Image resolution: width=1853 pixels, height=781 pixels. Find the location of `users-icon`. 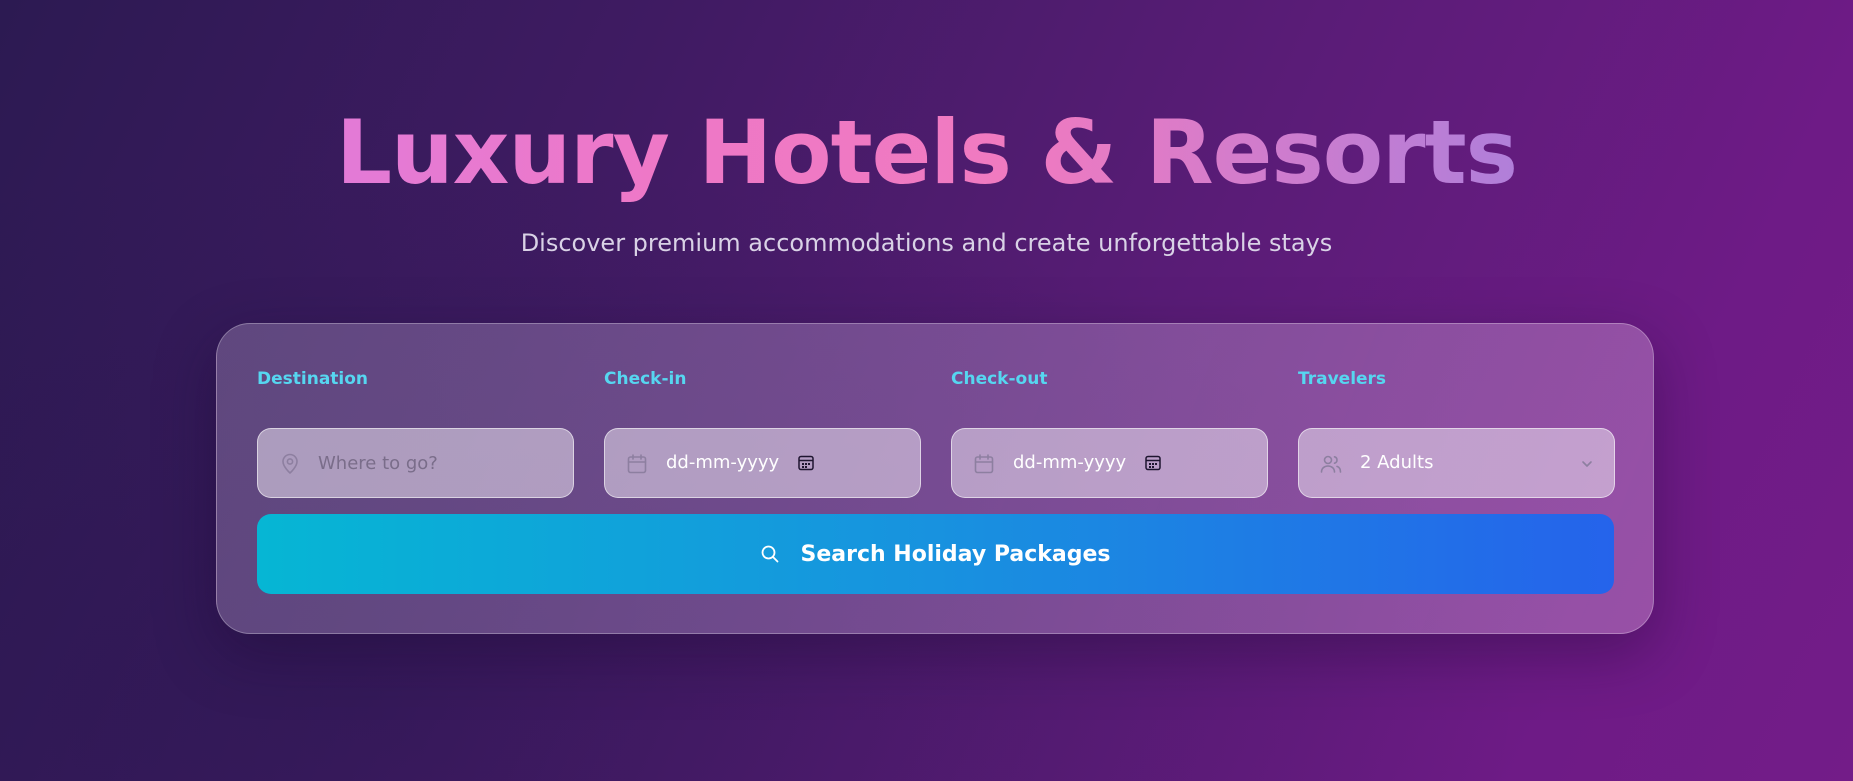

users-icon is located at coordinates (1331, 464).